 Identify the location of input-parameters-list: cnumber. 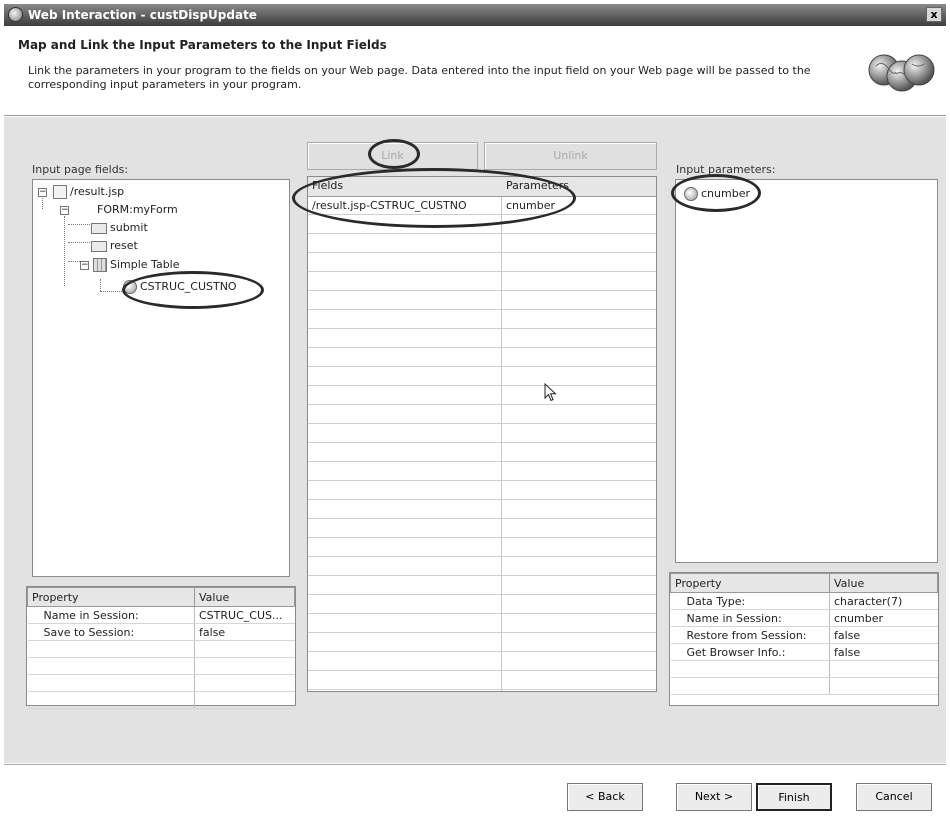
(806, 371).